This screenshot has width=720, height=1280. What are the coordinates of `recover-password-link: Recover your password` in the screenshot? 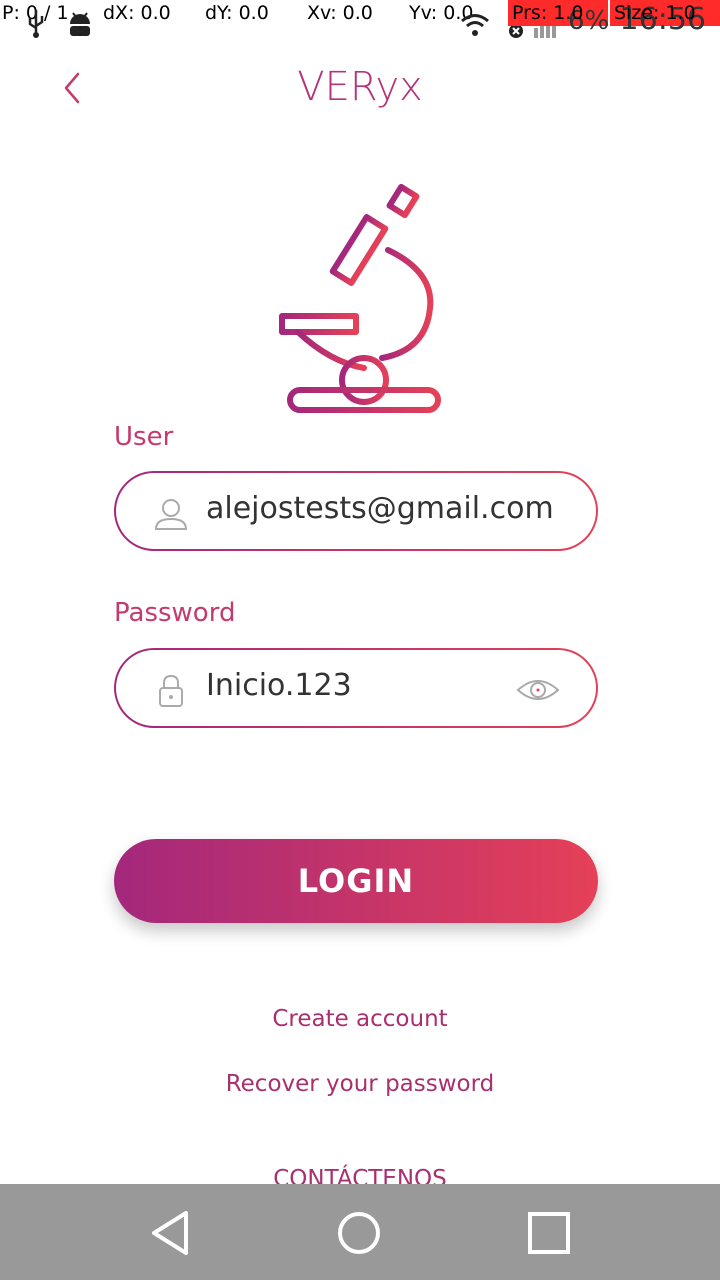 It's located at (360, 1084).